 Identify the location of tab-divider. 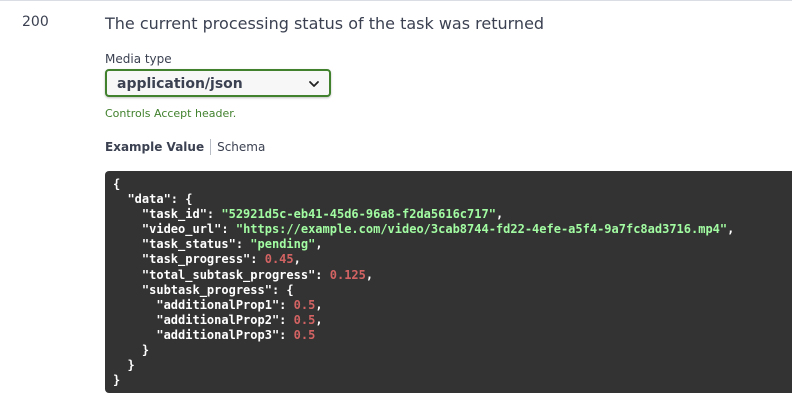
(211, 147).